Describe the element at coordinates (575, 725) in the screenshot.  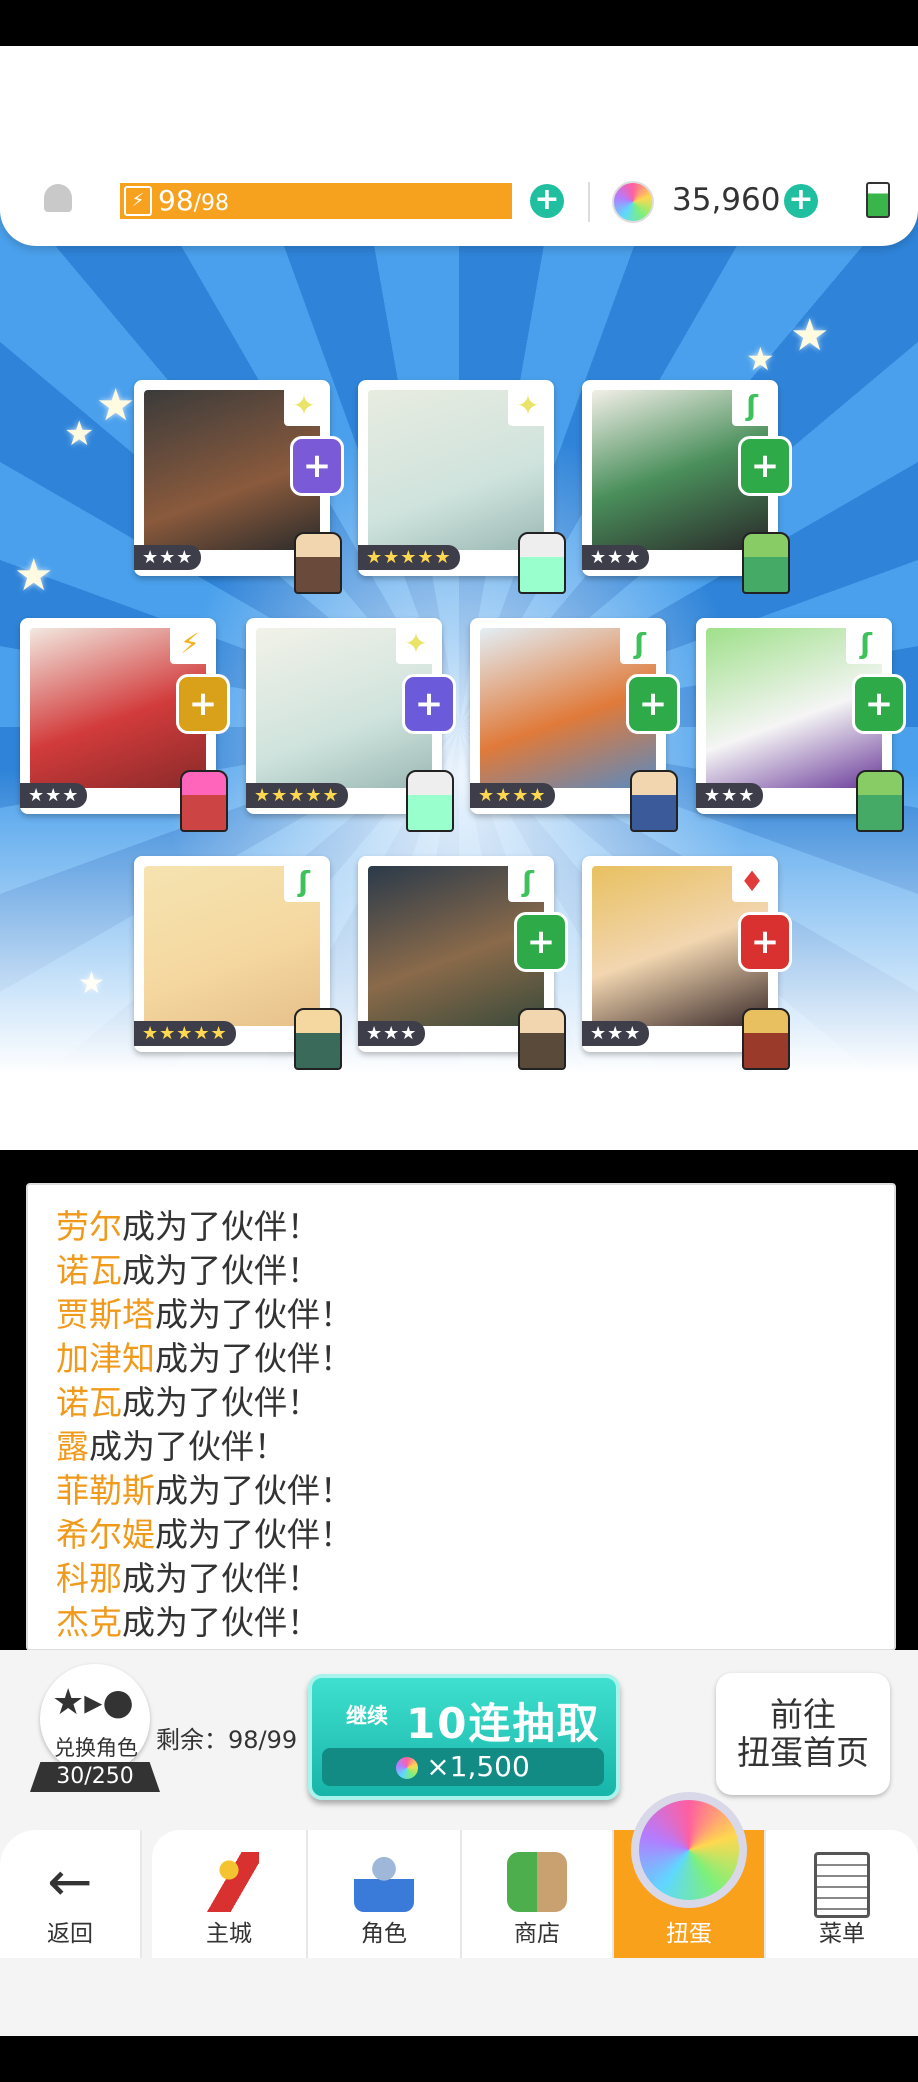
I see `character-card: ʃ + ★★★★` at that location.